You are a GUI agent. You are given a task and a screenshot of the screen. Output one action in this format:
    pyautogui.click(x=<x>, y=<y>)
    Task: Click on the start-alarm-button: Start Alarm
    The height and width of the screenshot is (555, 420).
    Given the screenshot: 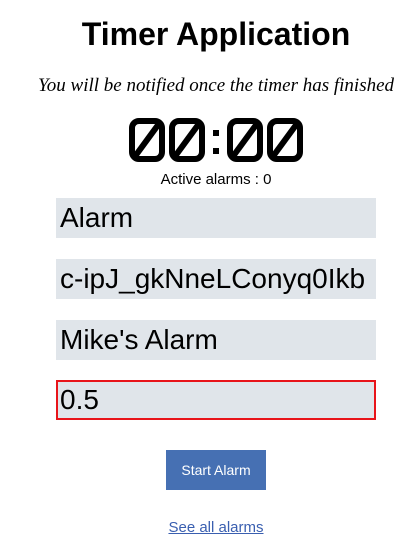 What is the action you would take?
    pyautogui.click(x=216, y=470)
    